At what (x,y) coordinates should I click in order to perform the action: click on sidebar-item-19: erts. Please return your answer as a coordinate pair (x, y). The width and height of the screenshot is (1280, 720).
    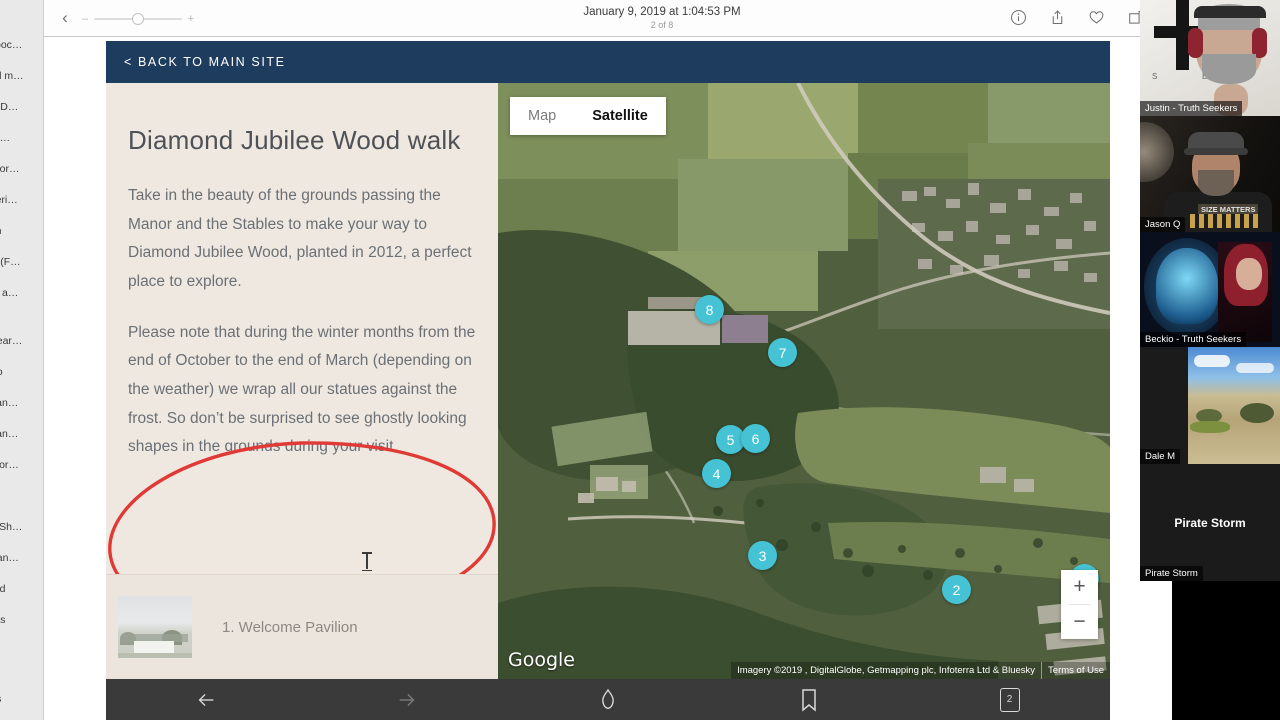
    Looking at the image, I should click on (21, 620).